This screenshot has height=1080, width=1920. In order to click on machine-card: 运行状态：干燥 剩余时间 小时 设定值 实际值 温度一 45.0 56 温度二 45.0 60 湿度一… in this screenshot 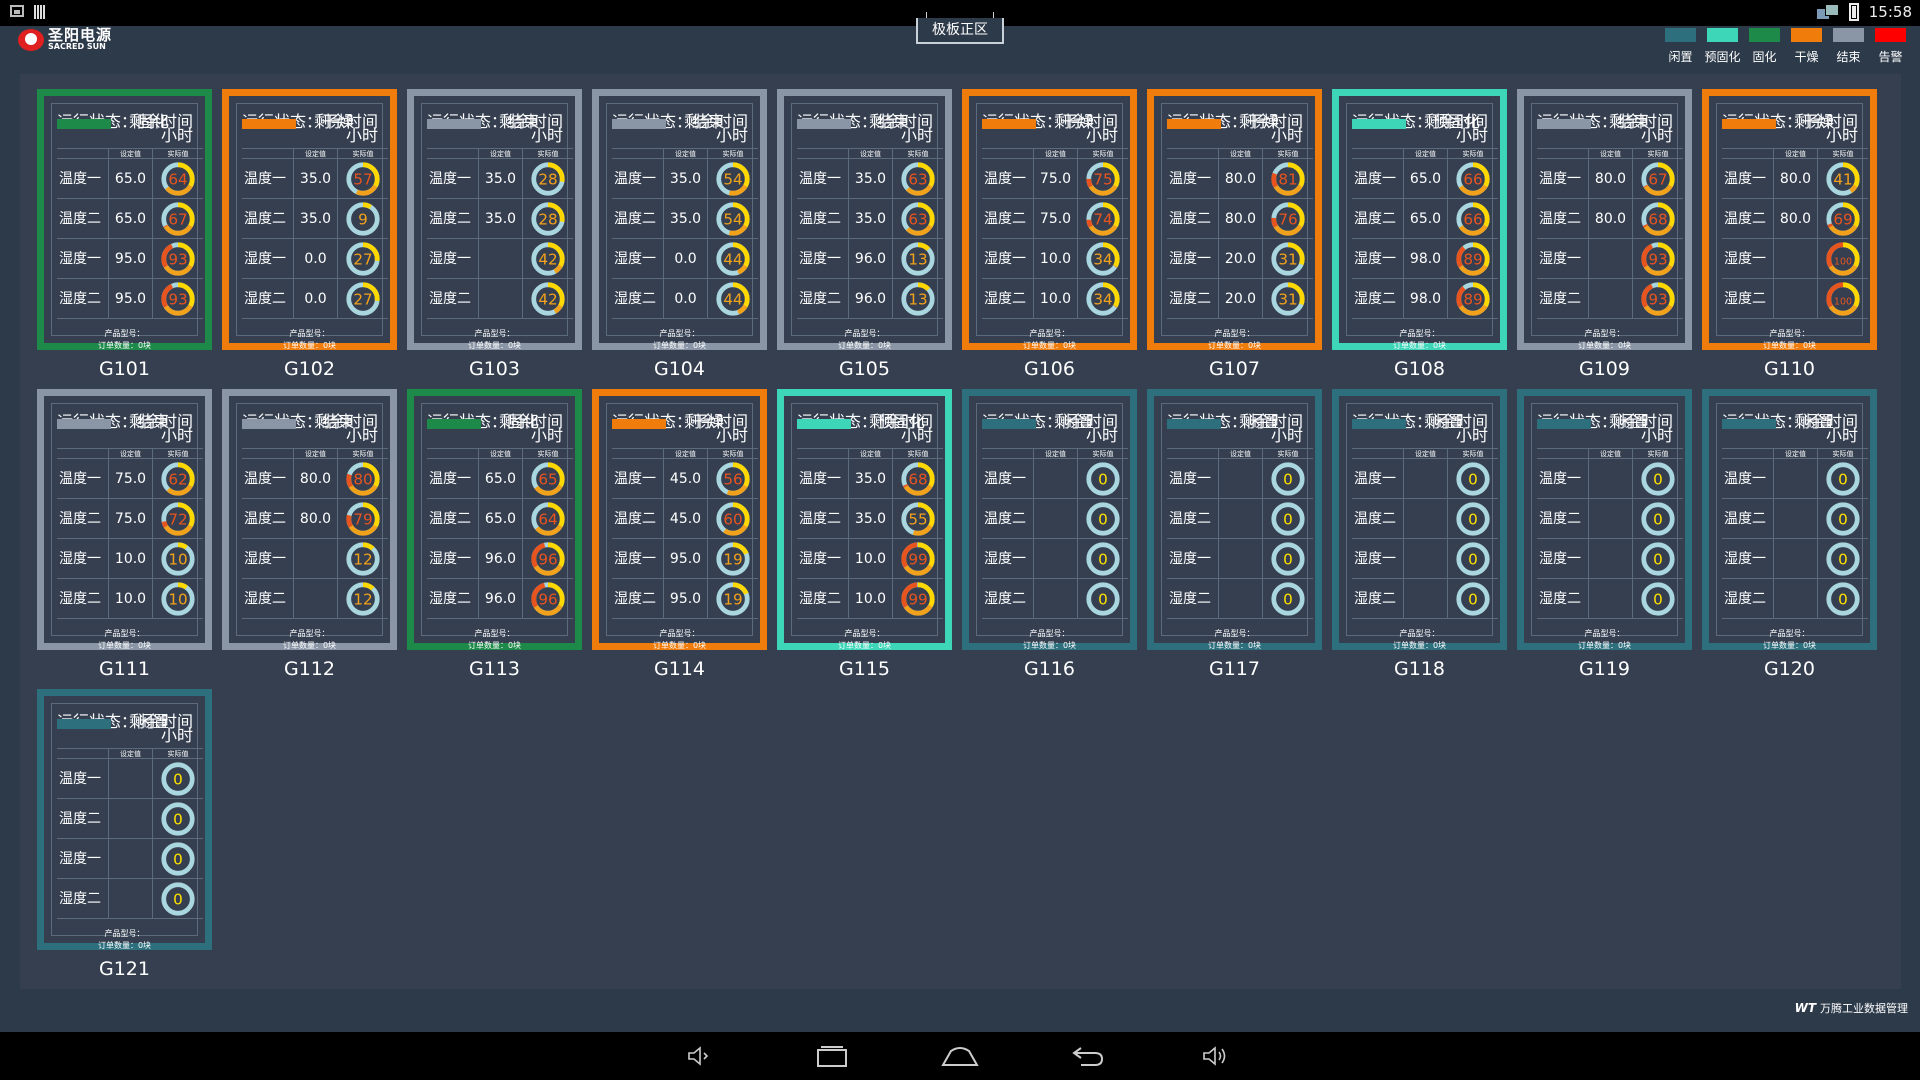, I will do `click(679, 519)`.